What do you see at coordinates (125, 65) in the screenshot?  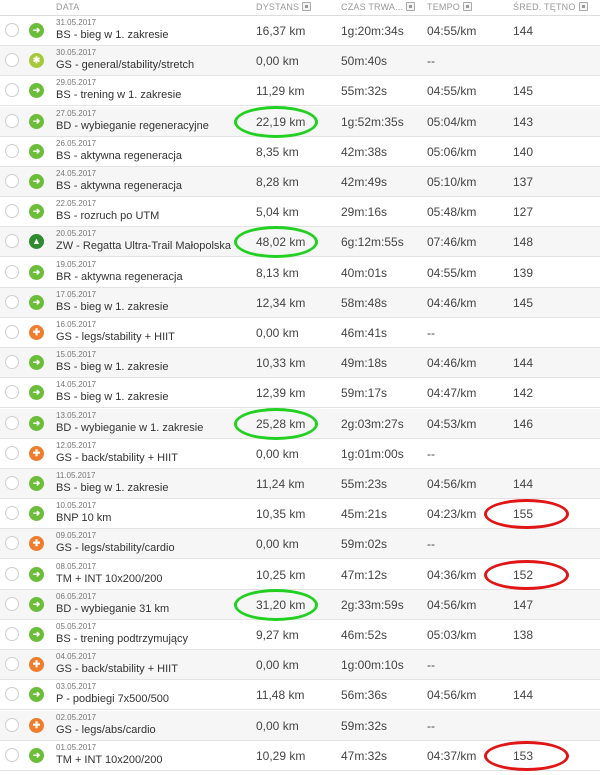 I see `activity-name: GS - general/stability/stretch` at bounding box center [125, 65].